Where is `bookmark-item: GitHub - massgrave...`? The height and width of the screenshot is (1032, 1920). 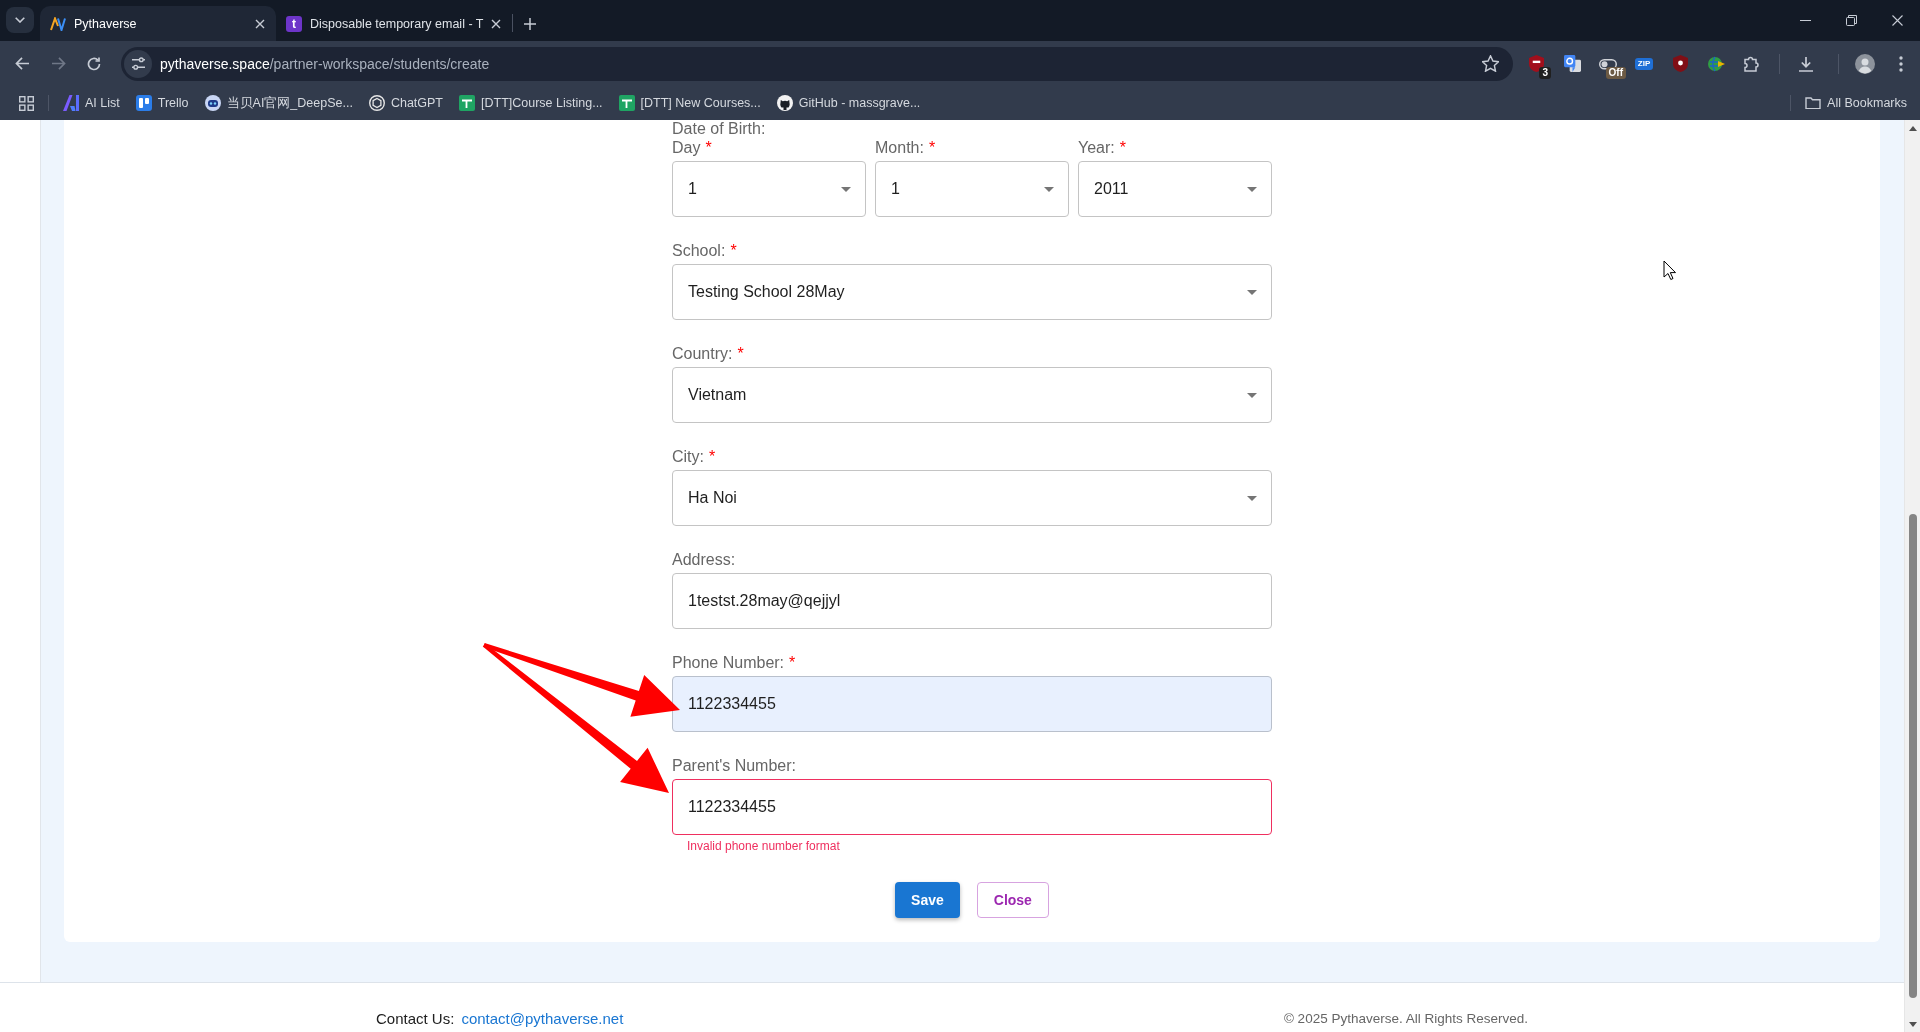
bookmark-item: GitHub - massgrave... is located at coordinates (848, 103).